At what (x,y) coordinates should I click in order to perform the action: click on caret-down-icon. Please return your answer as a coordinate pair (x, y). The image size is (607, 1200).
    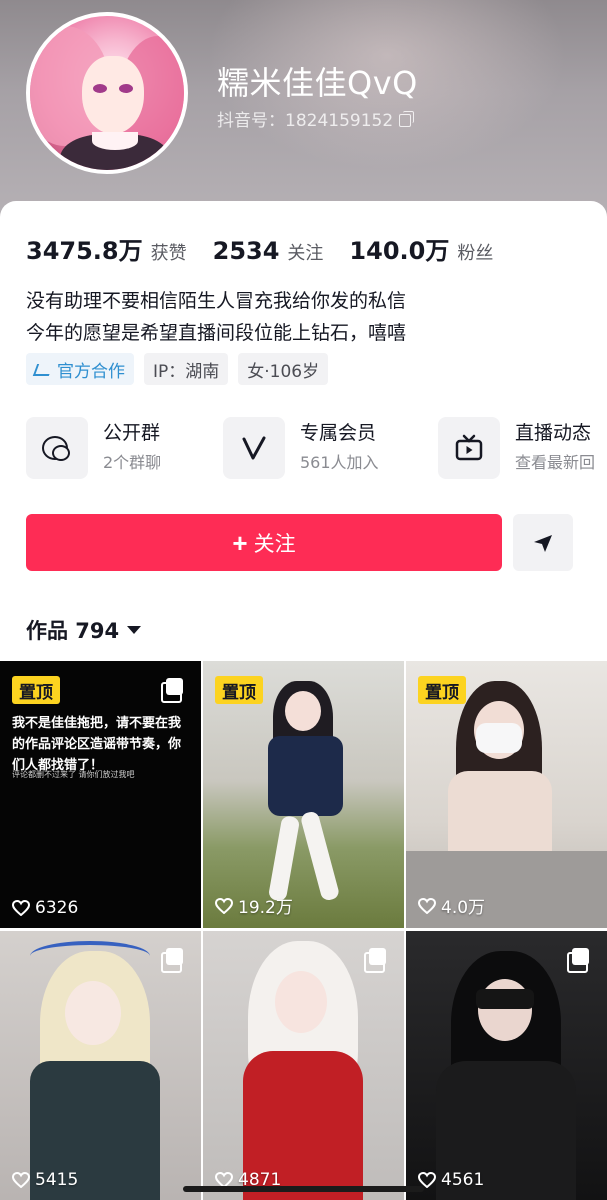
    Looking at the image, I should click on (134, 630).